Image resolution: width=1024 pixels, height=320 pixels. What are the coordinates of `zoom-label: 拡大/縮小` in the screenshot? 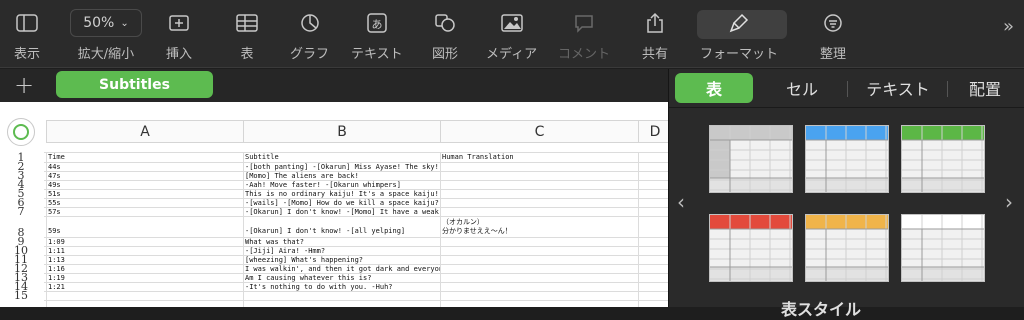 It's located at (106, 54).